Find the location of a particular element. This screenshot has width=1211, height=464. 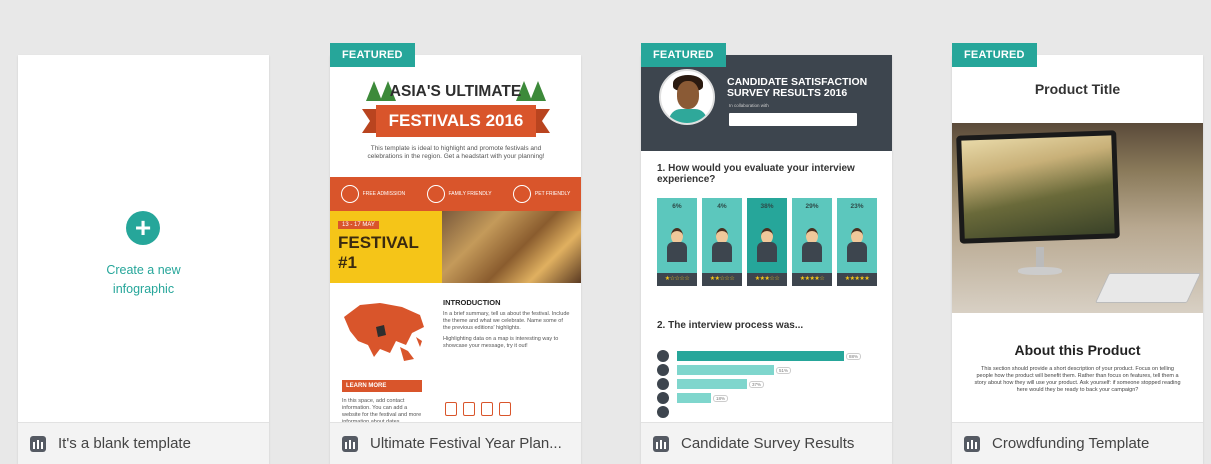

feature-item: FAMILY FRIENDLY is located at coordinates (459, 194).